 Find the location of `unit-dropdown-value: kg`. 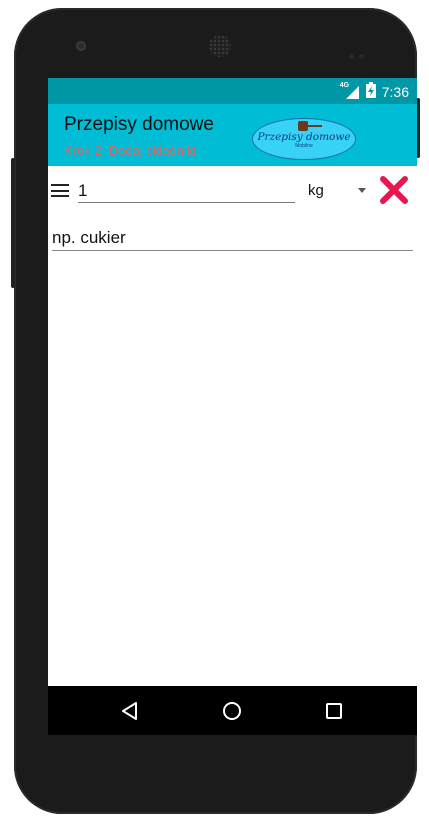

unit-dropdown-value: kg is located at coordinates (316, 190).